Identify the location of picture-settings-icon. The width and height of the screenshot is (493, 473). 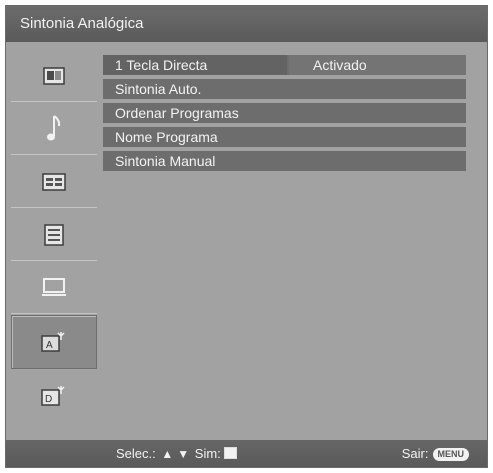
(54, 75).